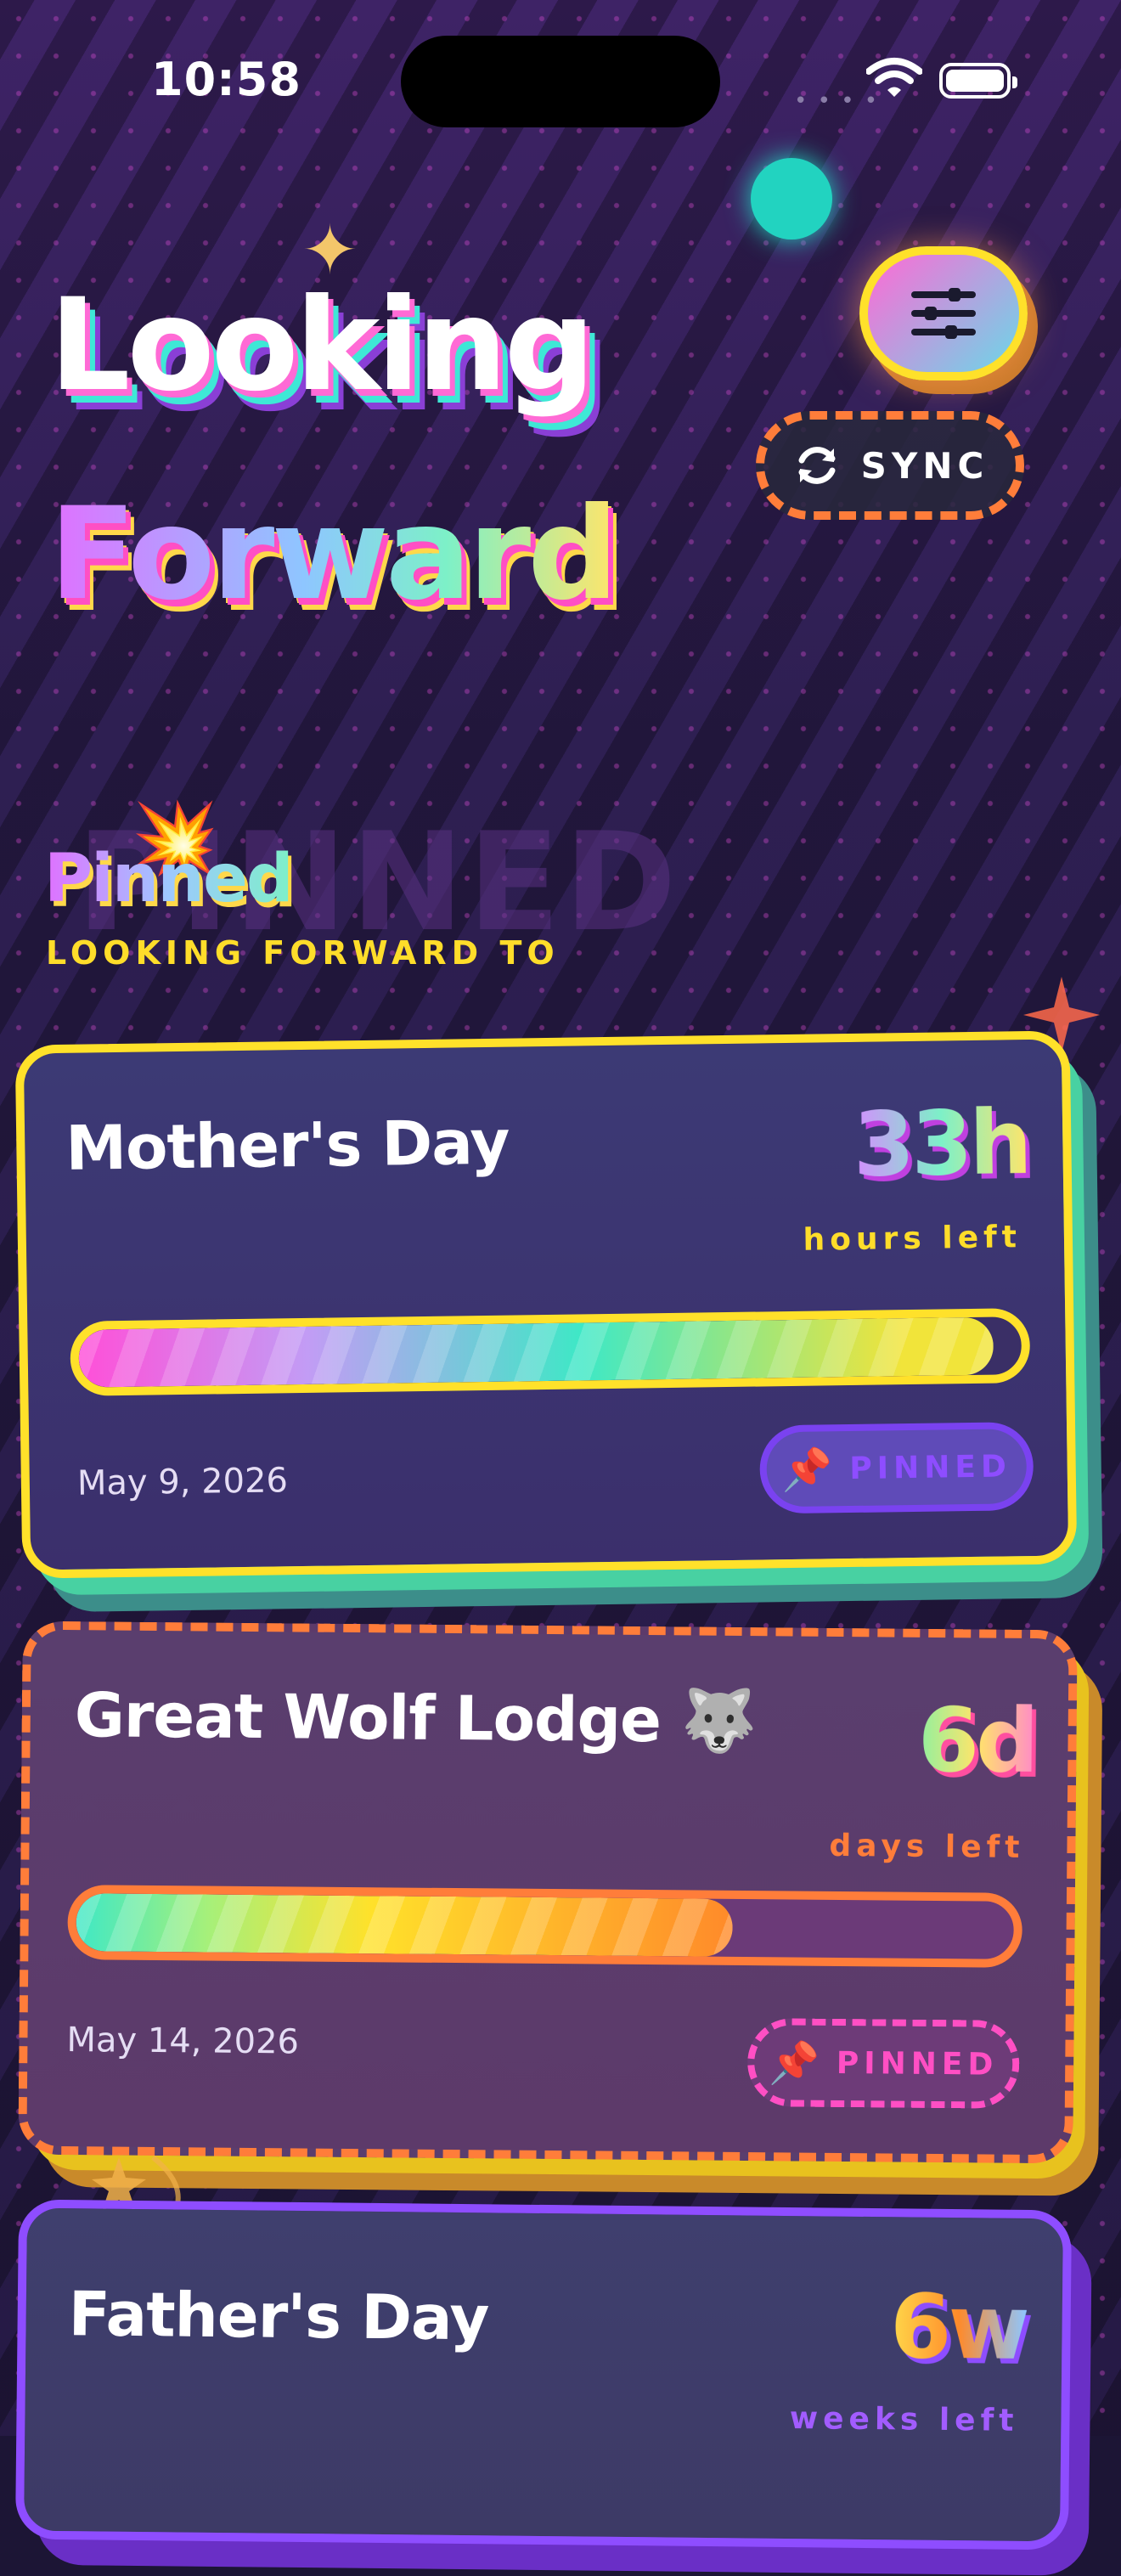  What do you see at coordinates (560, 81) in the screenshot?
I see `dynamic-island` at bounding box center [560, 81].